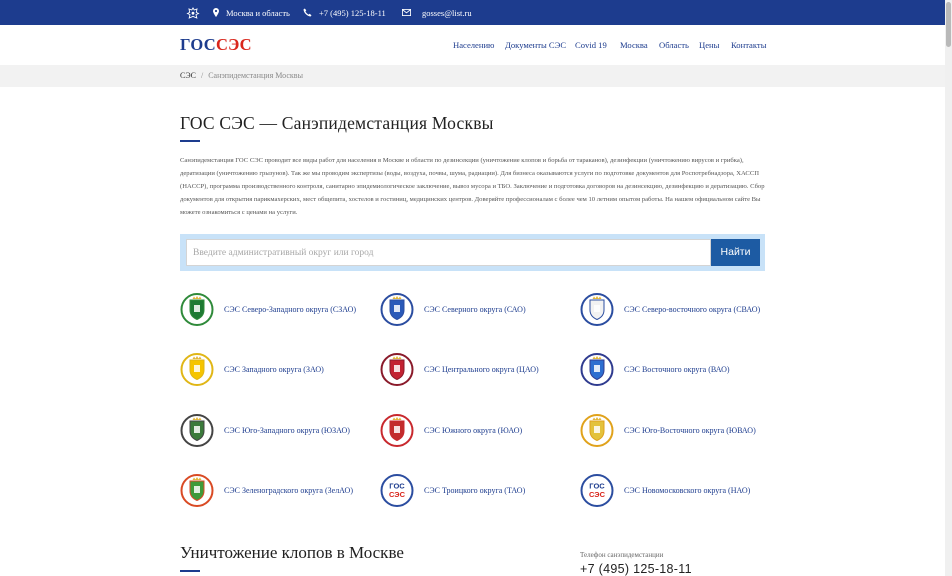  Describe the element at coordinates (233, 44) in the screenshot. I see `logo-part-ses: СЭС` at that location.